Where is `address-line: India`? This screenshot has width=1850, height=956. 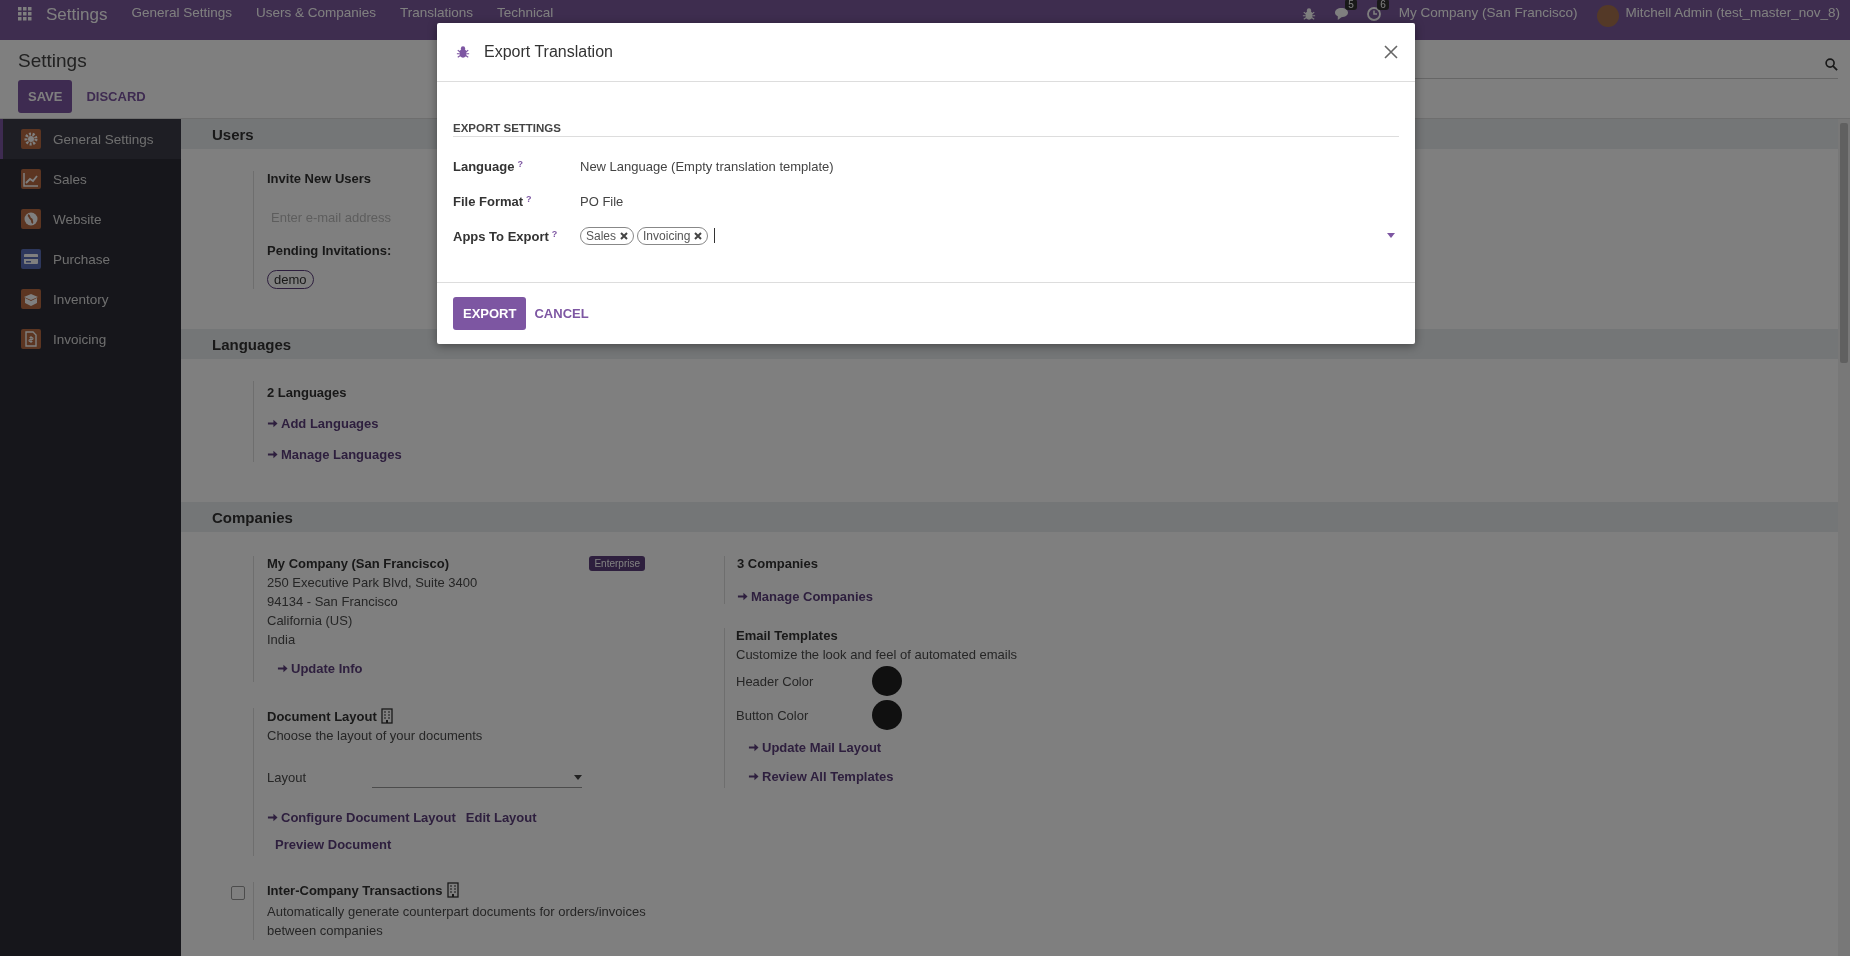
address-line: India is located at coordinates (281, 639).